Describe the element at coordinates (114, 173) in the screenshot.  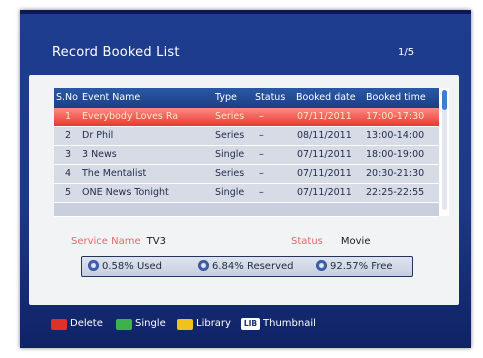
I see `cell-event-name: The Mentalist` at that location.